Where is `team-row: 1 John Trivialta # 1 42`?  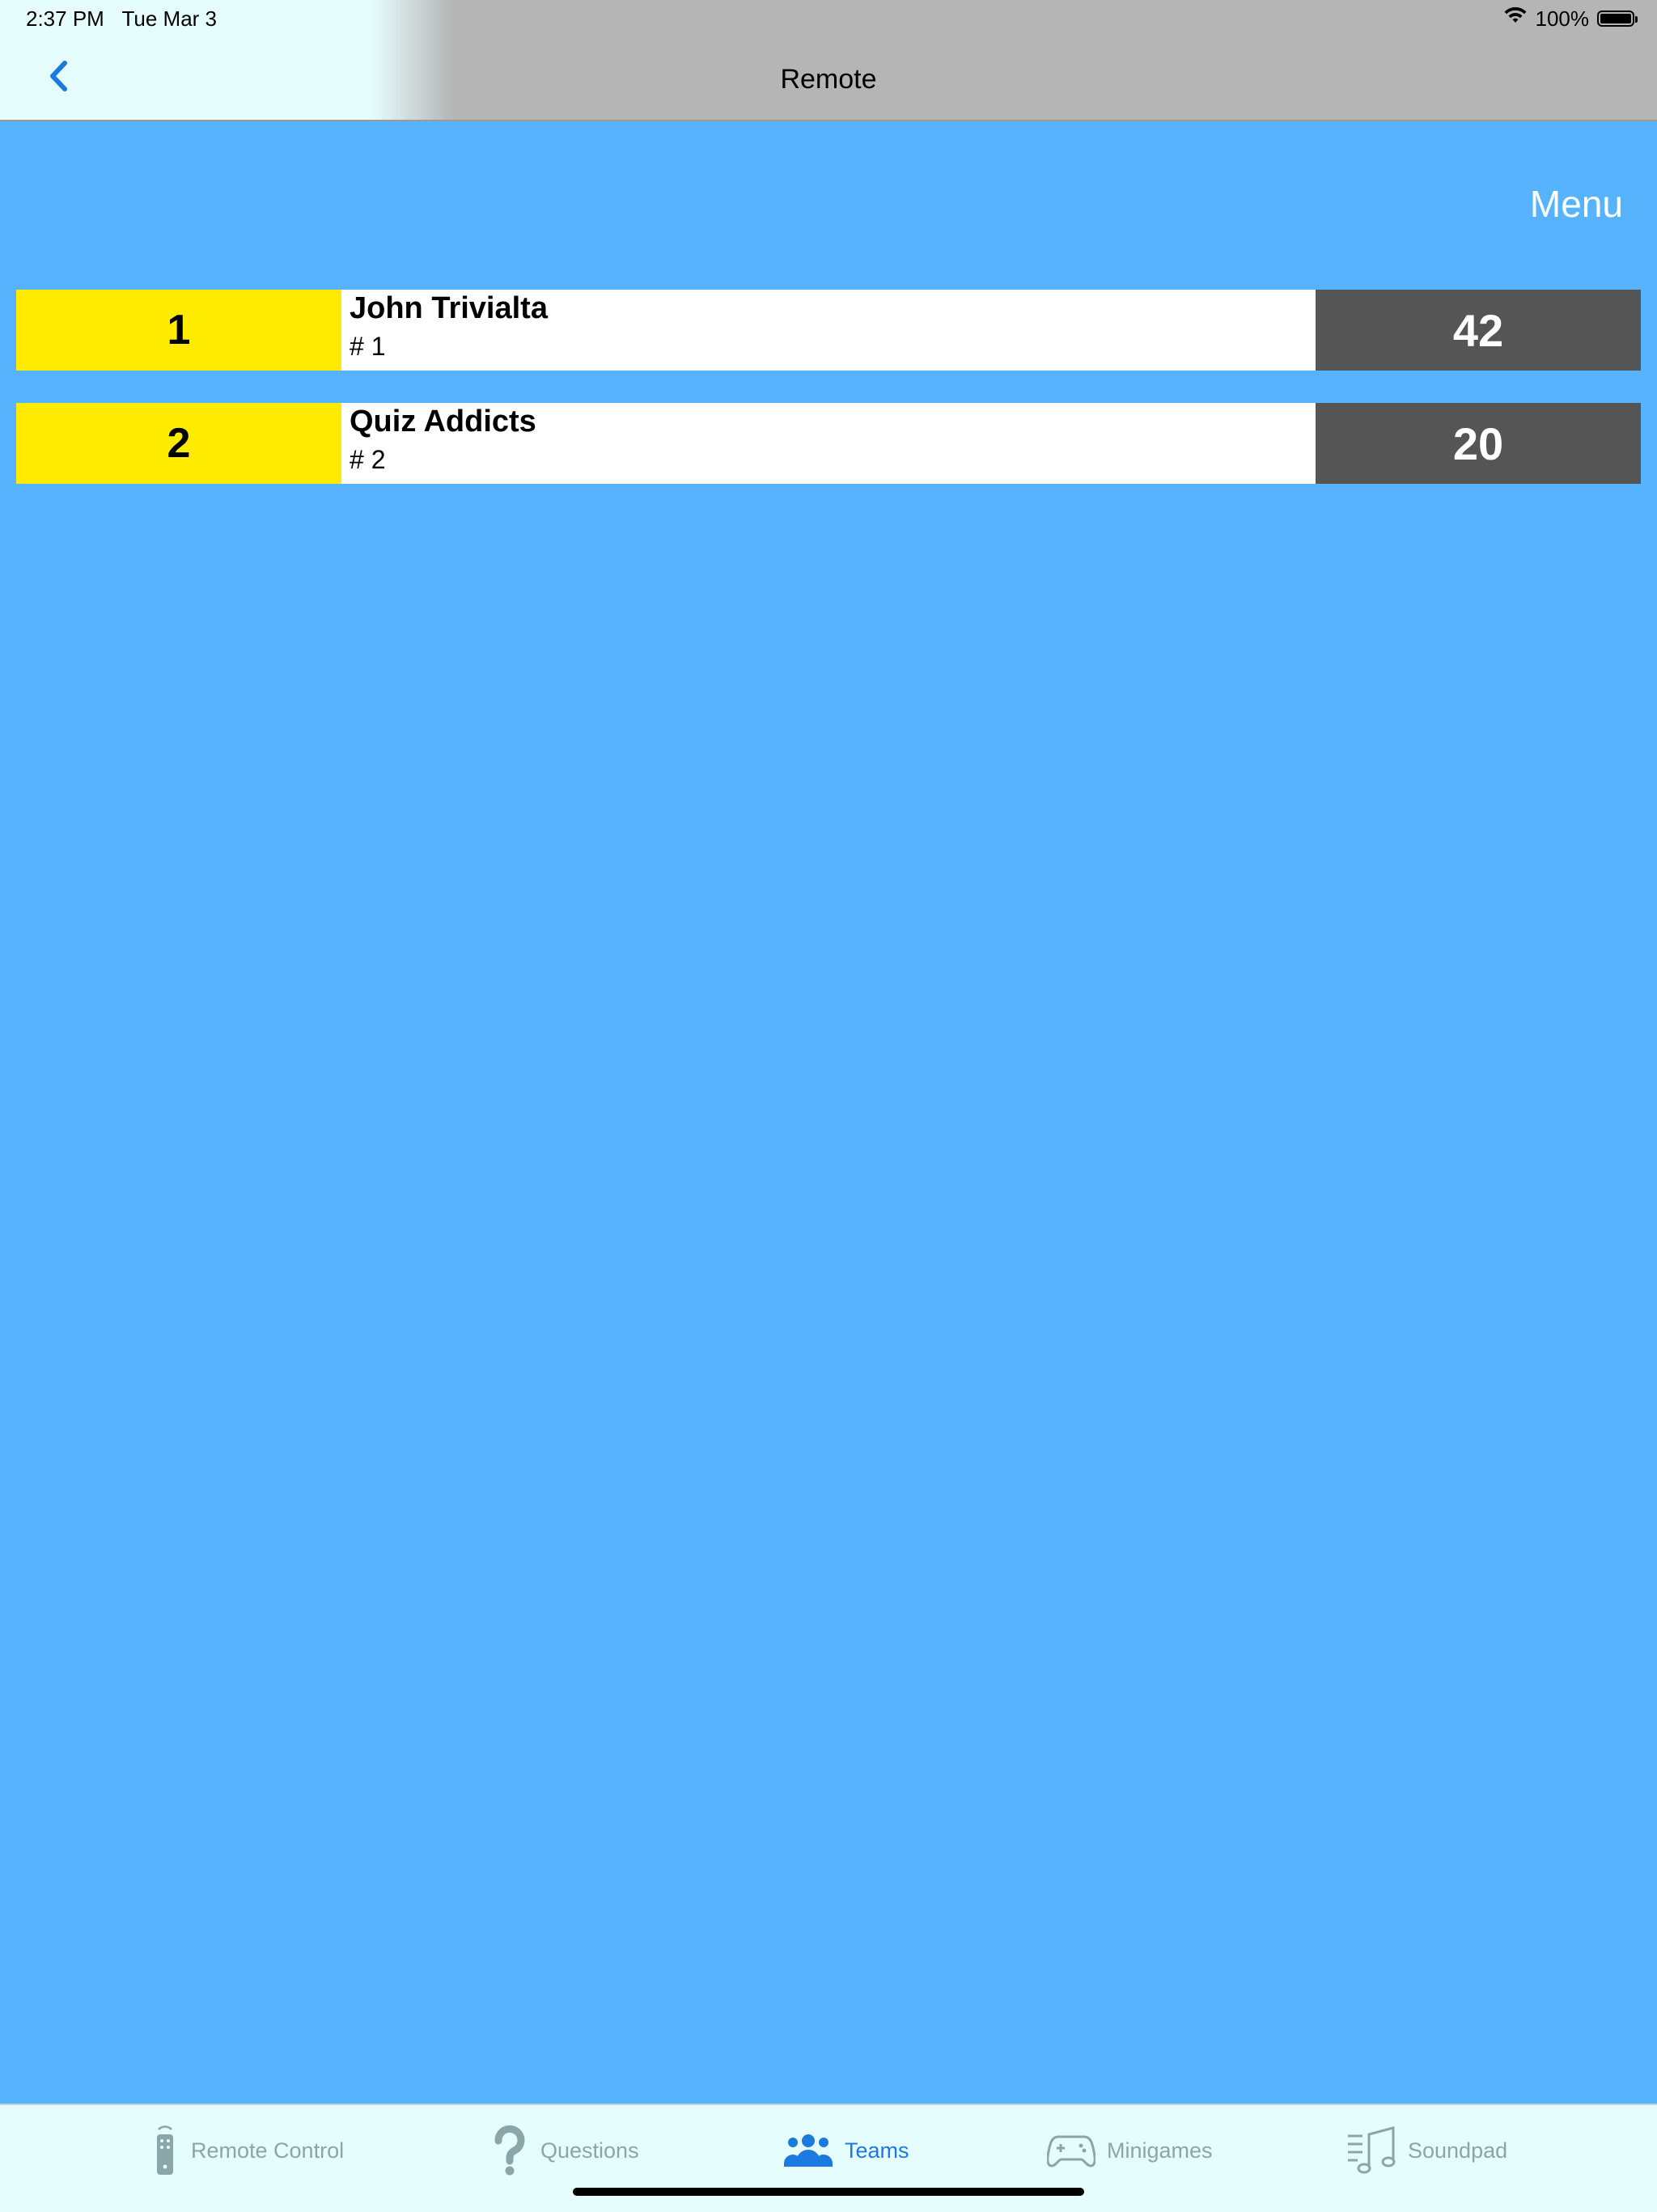
team-row: 1 John Trivialta # 1 42 is located at coordinates (828, 330).